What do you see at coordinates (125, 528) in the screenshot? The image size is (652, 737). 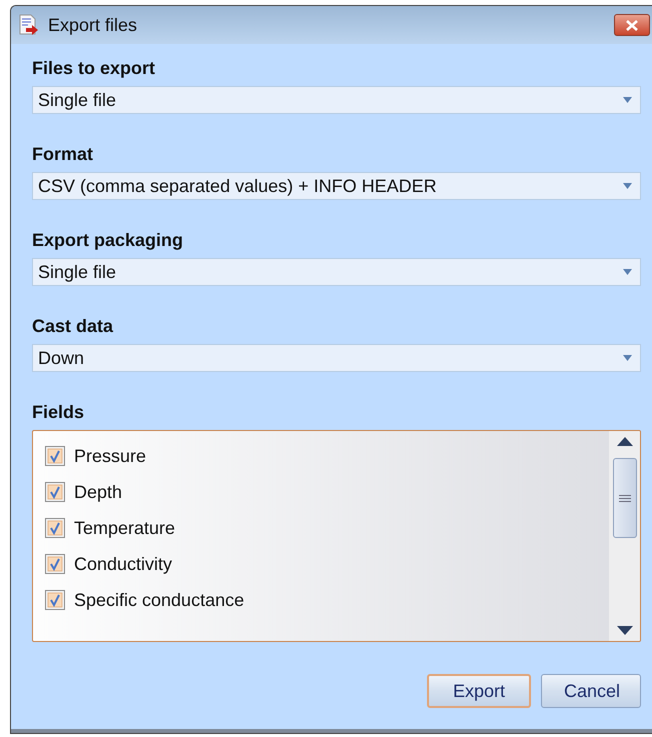 I see `field-label: Temperature` at bounding box center [125, 528].